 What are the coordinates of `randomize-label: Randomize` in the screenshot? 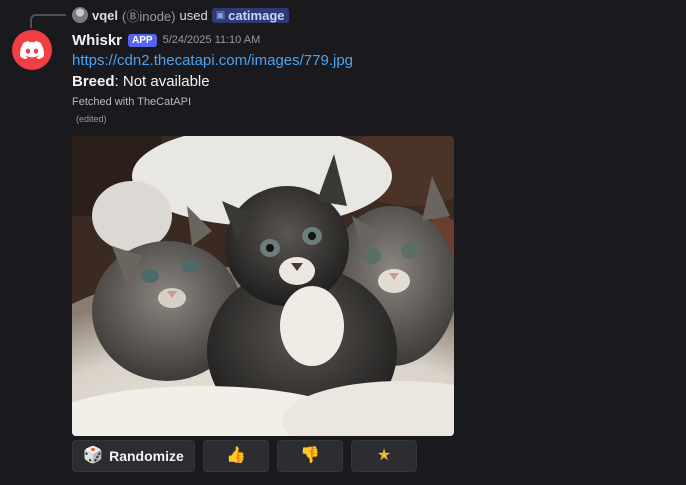 It's located at (146, 456).